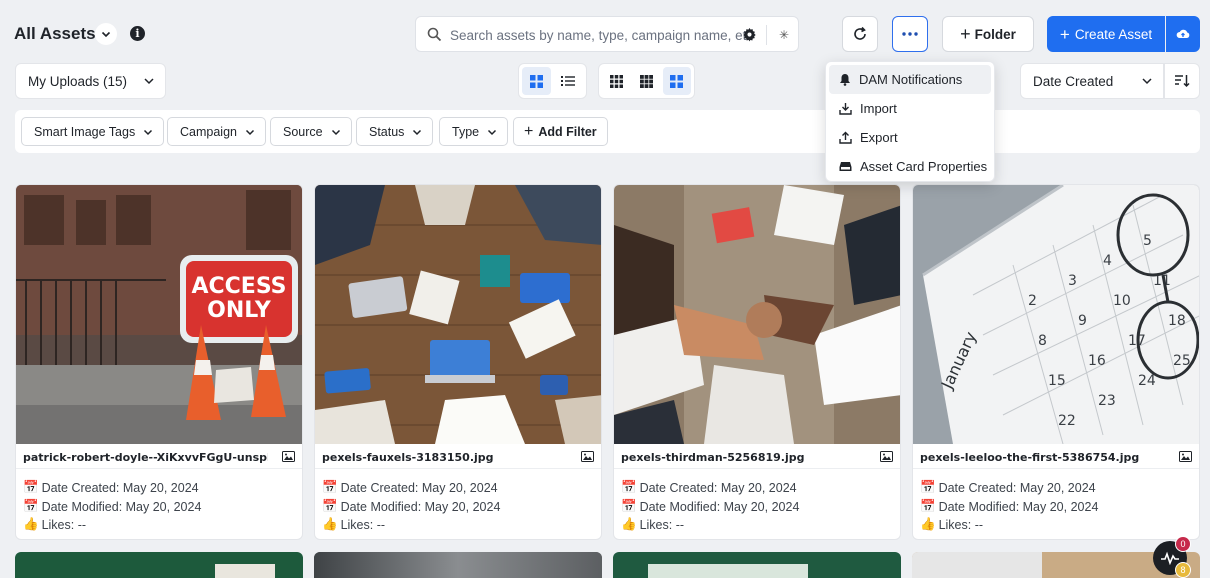 This screenshot has width=1210, height=578. Describe the element at coordinates (78, 81) in the screenshot. I see `my-uploads-label: My Uploads (15)` at that location.